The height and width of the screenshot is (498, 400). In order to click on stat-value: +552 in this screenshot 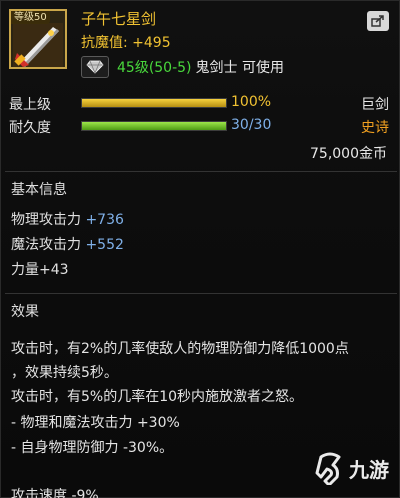, I will do `click(104, 245)`.